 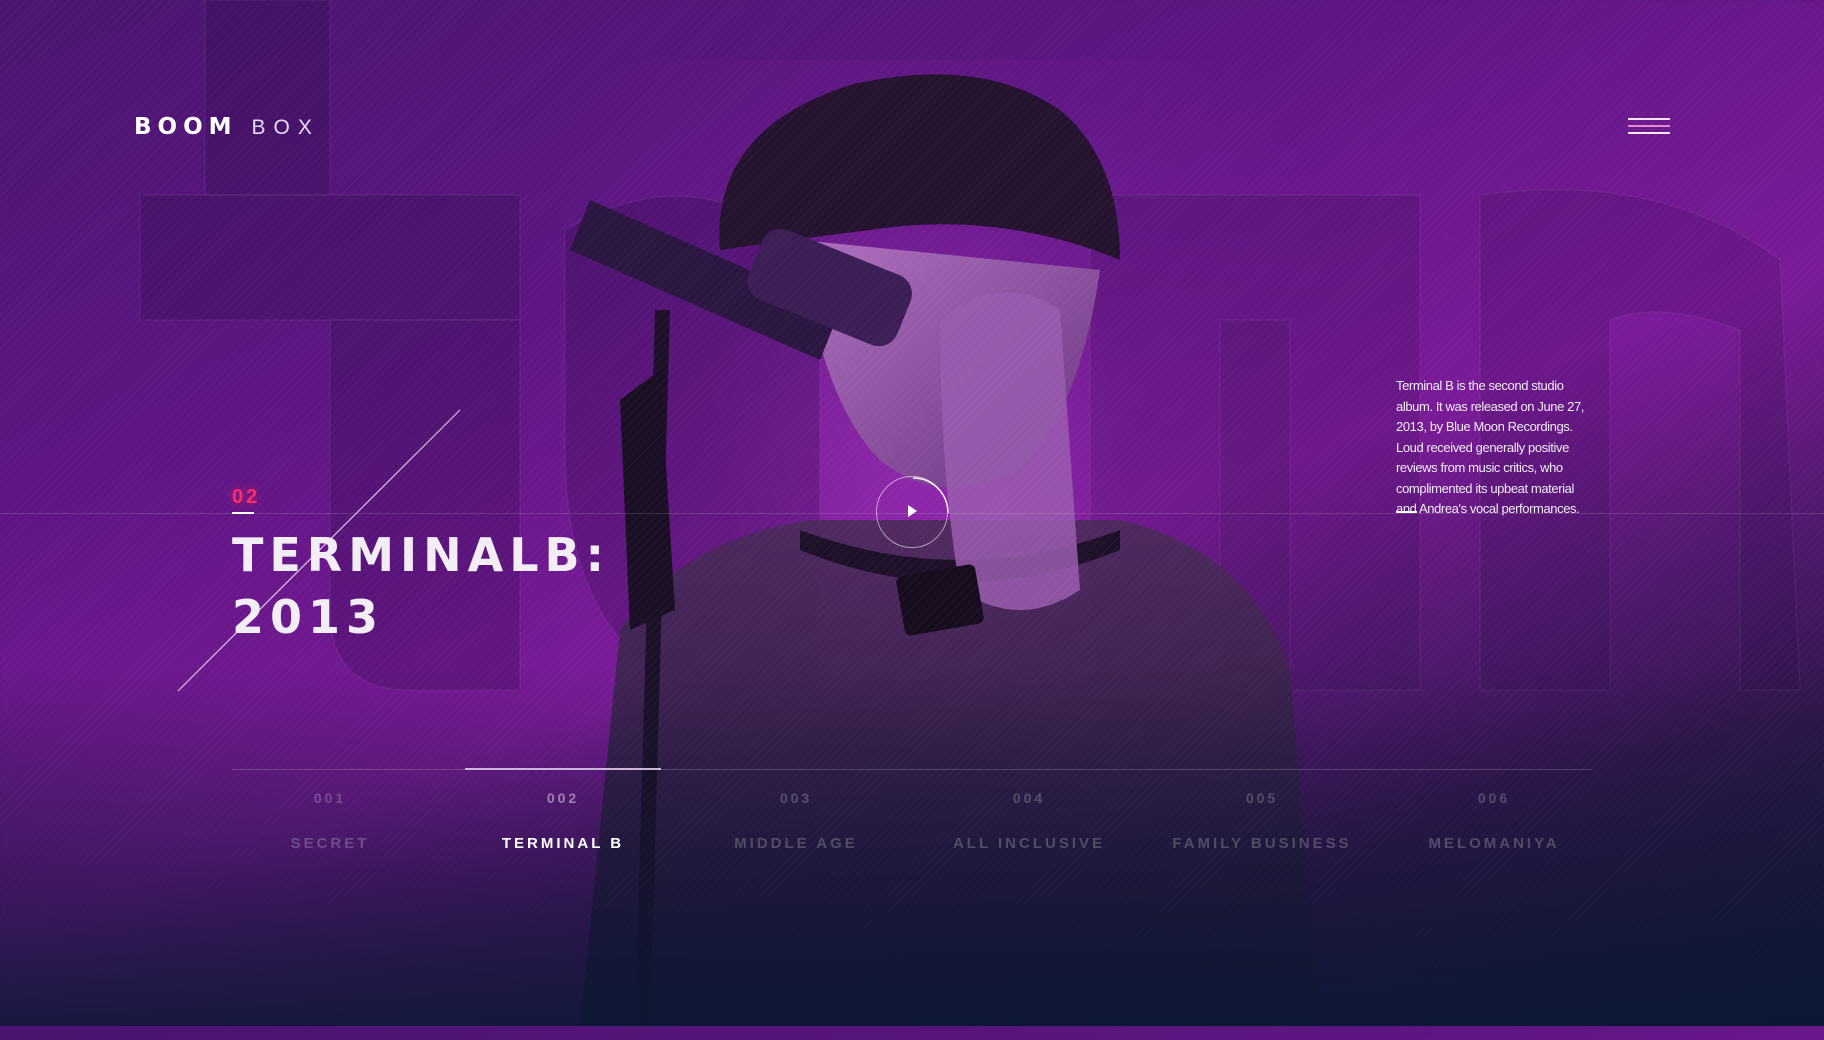 What do you see at coordinates (1262, 798) in the screenshot?
I see `track-number: 005` at bounding box center [1262, 798].